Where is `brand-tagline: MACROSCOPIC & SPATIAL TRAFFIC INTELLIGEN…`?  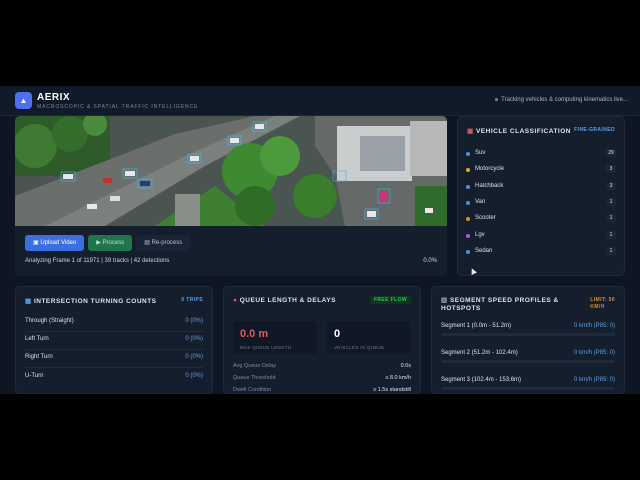
brand-tagline: MACROSCOPIC & SPATIAL TRAFFIC INTELLIGEN… is located at coordinates (118, 107).